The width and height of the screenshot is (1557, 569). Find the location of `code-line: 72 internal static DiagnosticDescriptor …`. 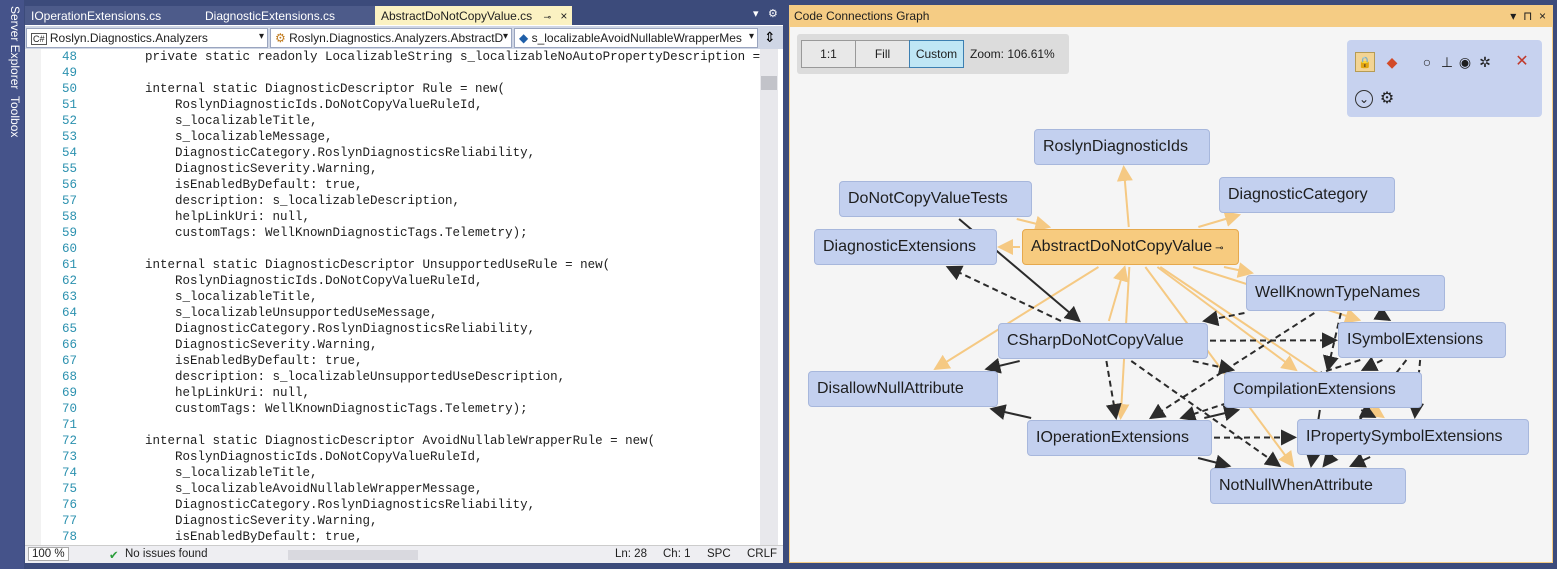

code-line: 72 internal static DiagnosticDescriptor … is located at coordinates (392, 441).